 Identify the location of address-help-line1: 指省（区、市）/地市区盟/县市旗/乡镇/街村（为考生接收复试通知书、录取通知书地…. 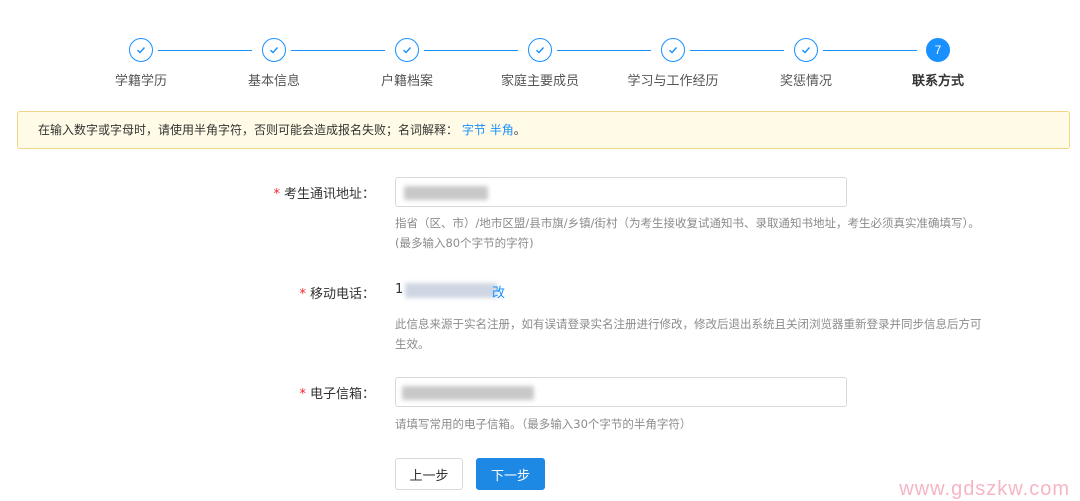
(687, 223).